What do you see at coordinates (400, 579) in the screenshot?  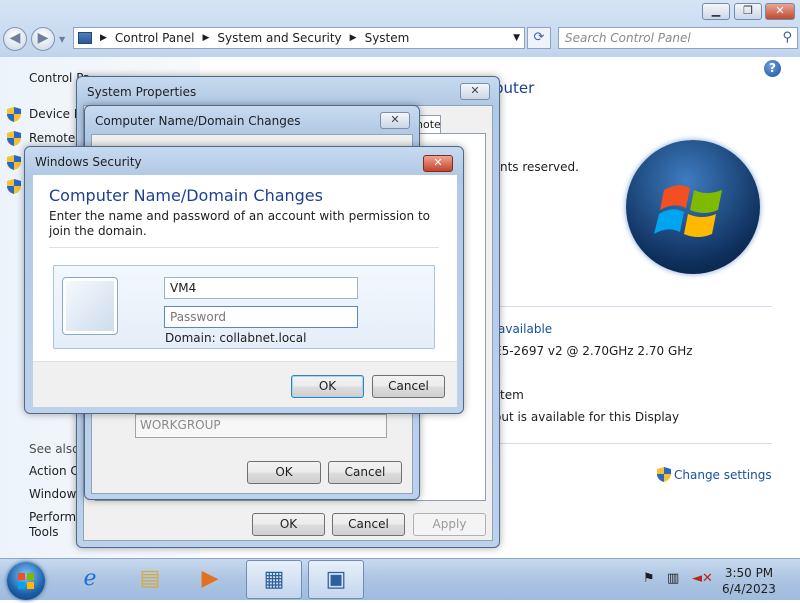 I see `taskbar: ℯ ▤ ▶ ▦ ▣` at bounding box center [400, 579].